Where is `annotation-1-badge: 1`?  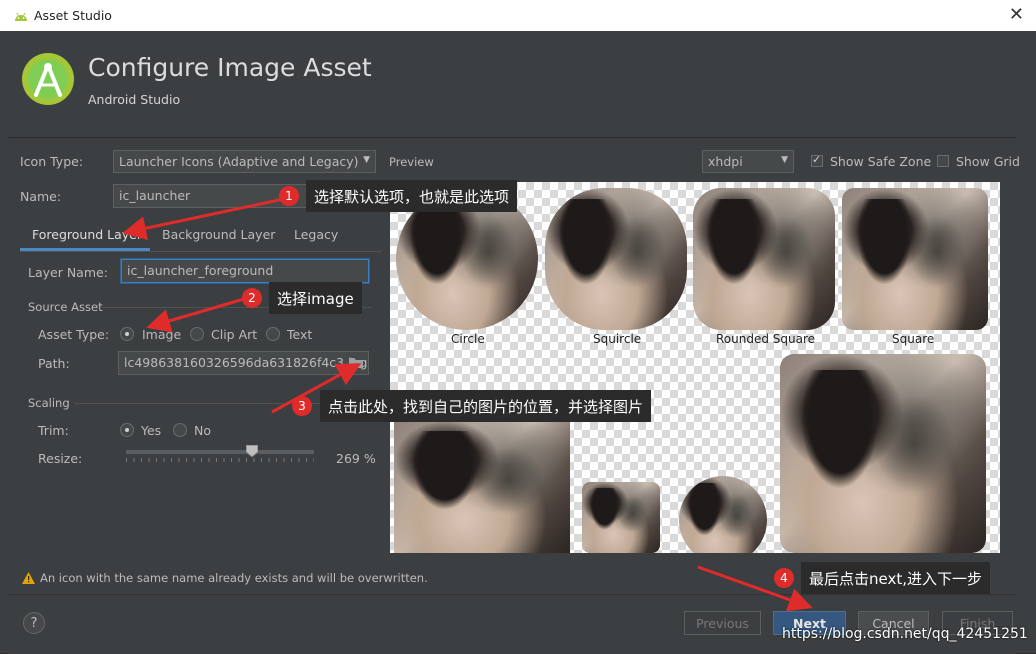
annotation-1-badge: 1 is located at coordinates (289, 196).